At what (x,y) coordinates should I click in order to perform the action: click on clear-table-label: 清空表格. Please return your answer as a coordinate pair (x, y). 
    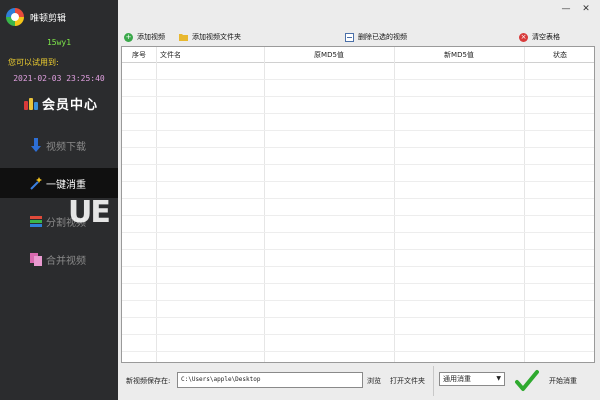
    Looking at the image, I should click on (546, 37).